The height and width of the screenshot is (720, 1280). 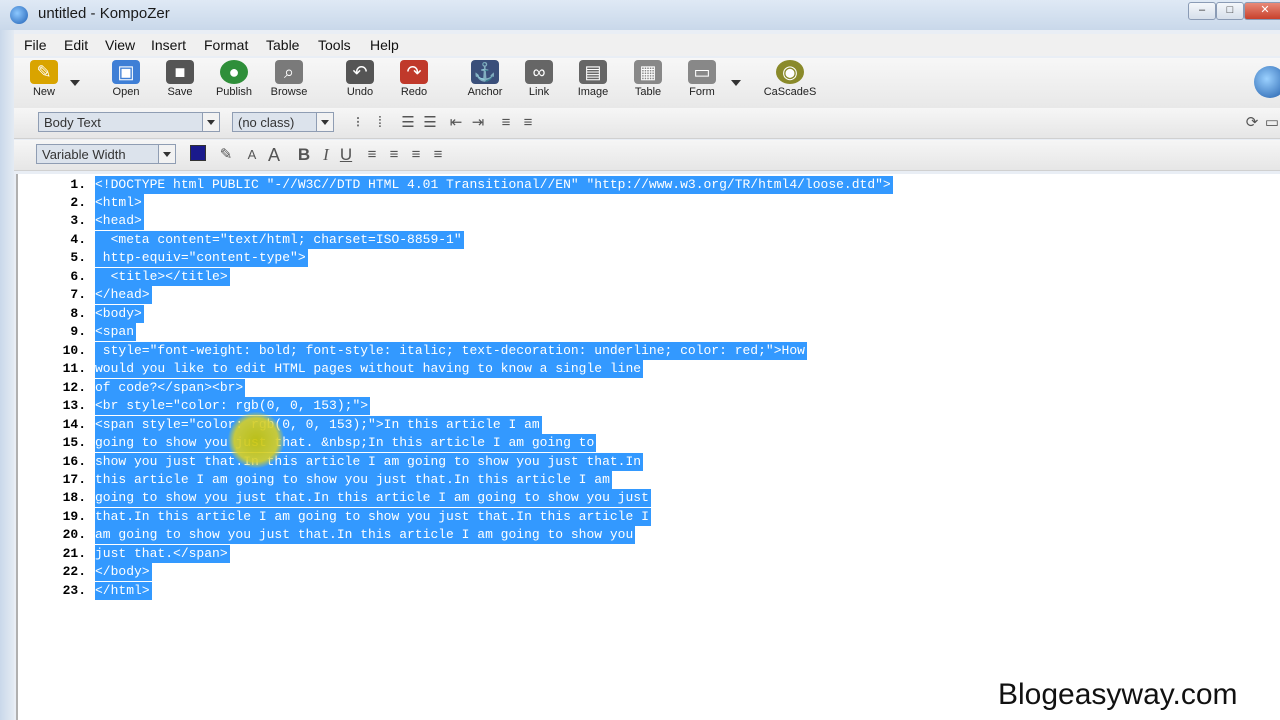 What do you see at coordinates (648, 83) in the screenshot?
I see `table-button: ▦ Table` at bounding box center [648, 83].